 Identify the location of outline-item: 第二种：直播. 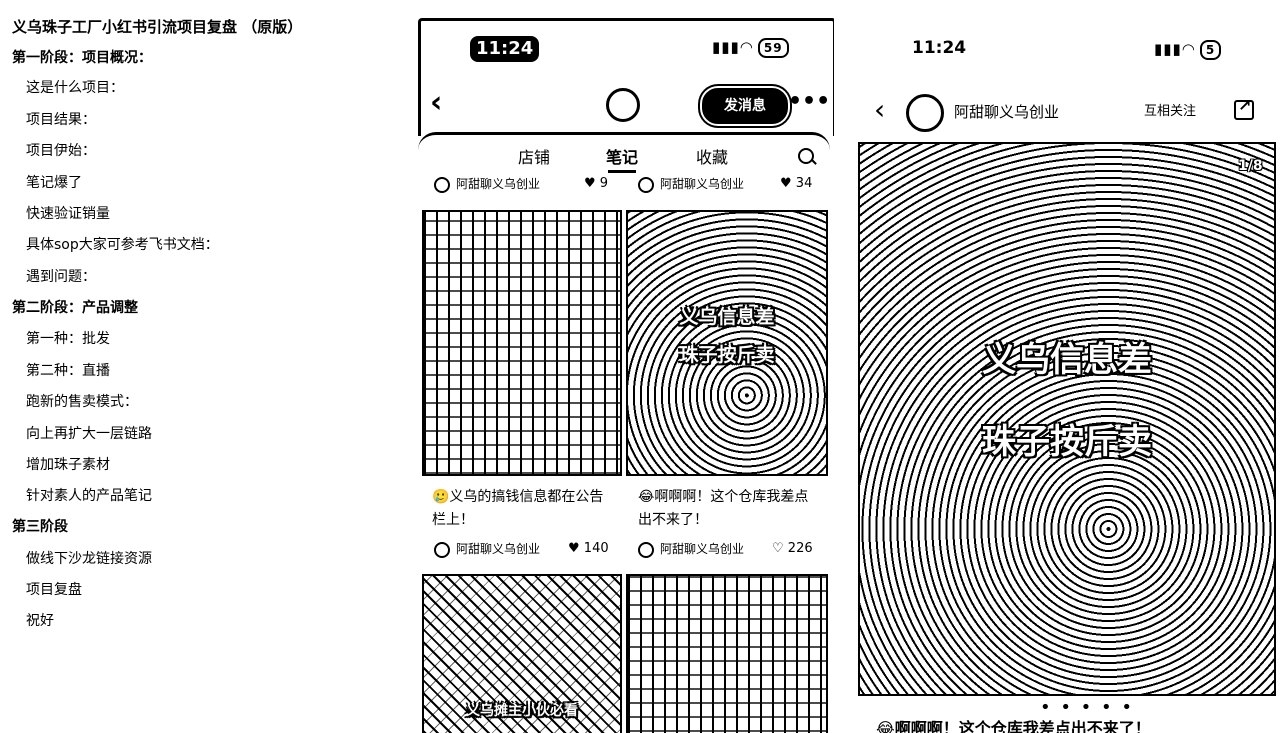
(68, 371).